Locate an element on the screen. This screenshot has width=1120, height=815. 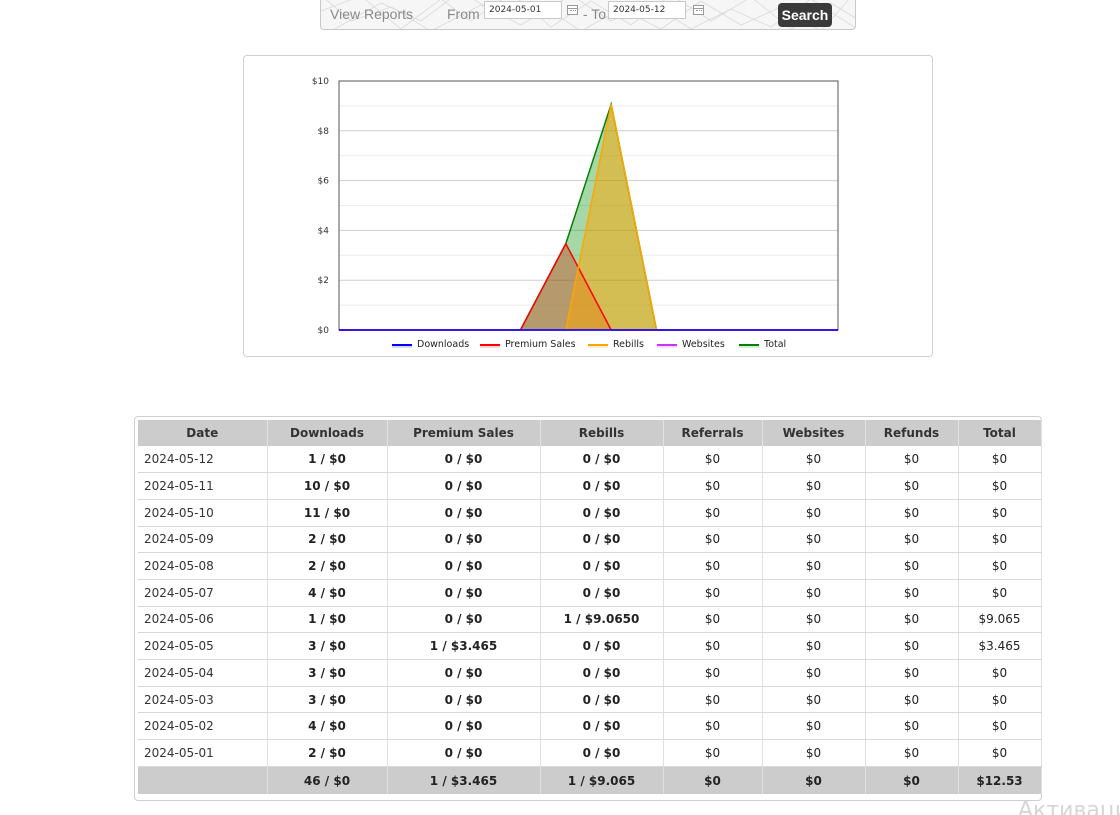
legend-label: Websites is located at coordinates (703, 344).